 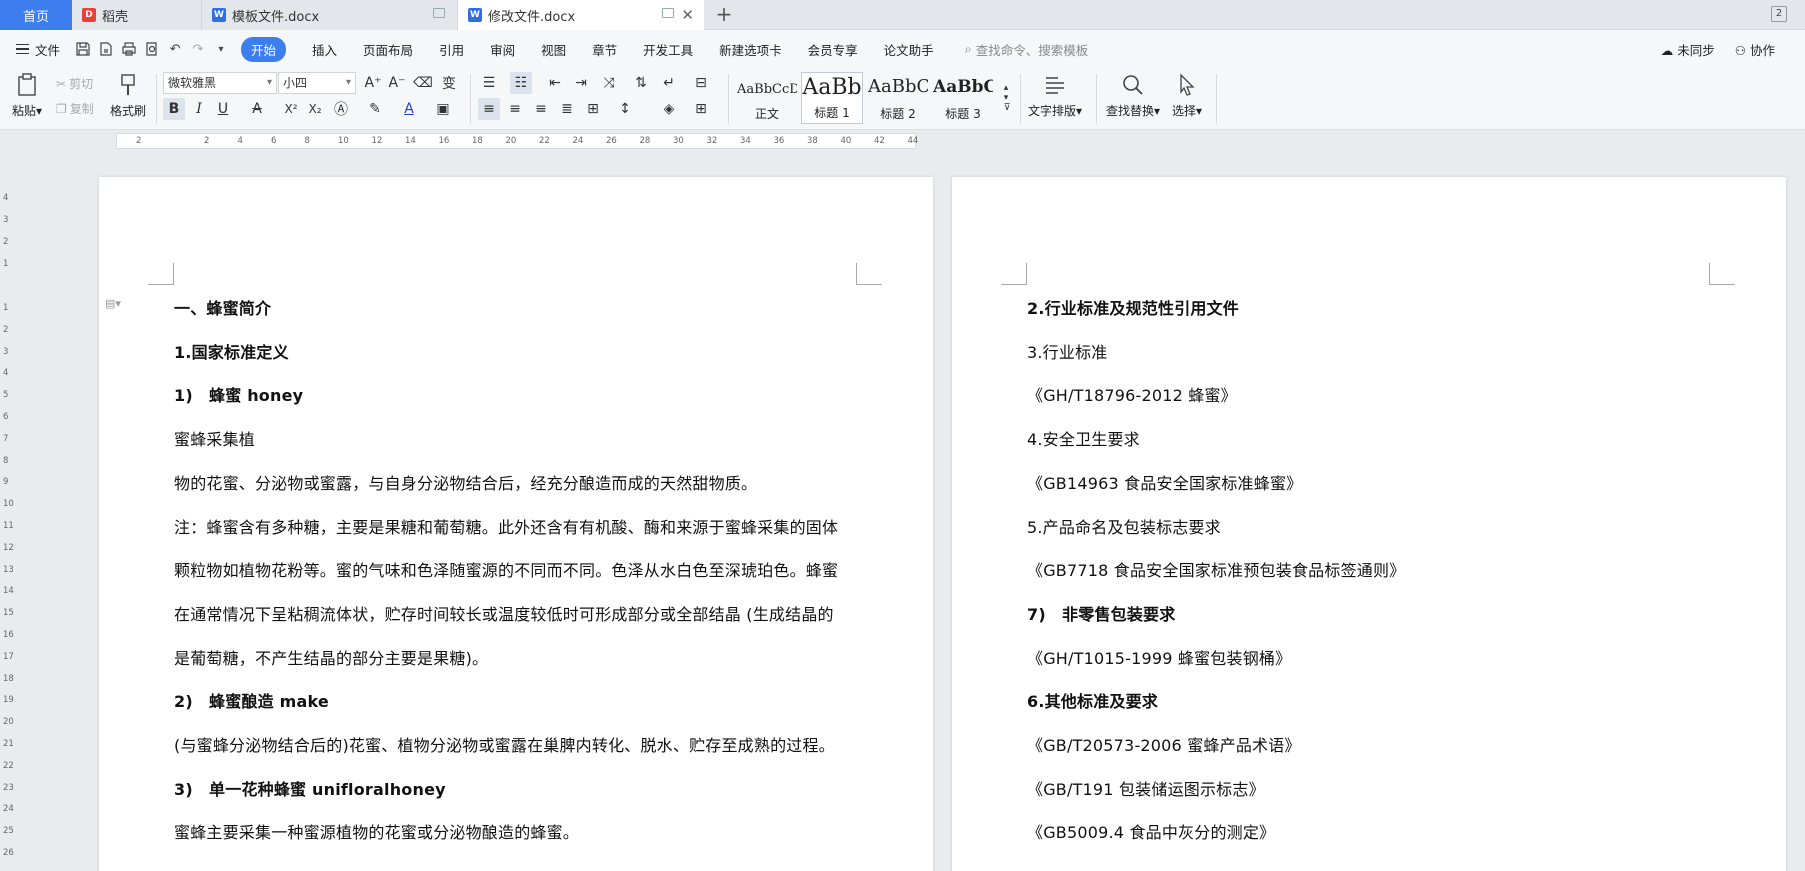 I want to click on decrease-indent-icon: ⇤, so click(x=555, y=83).